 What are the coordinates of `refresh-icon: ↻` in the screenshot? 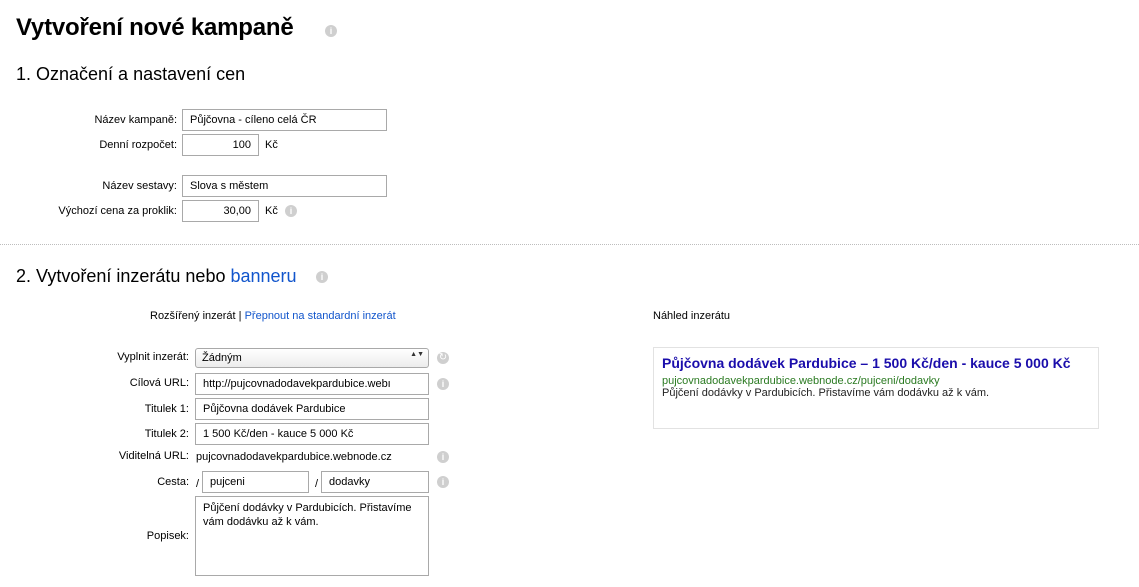 It's located at (443, 358).